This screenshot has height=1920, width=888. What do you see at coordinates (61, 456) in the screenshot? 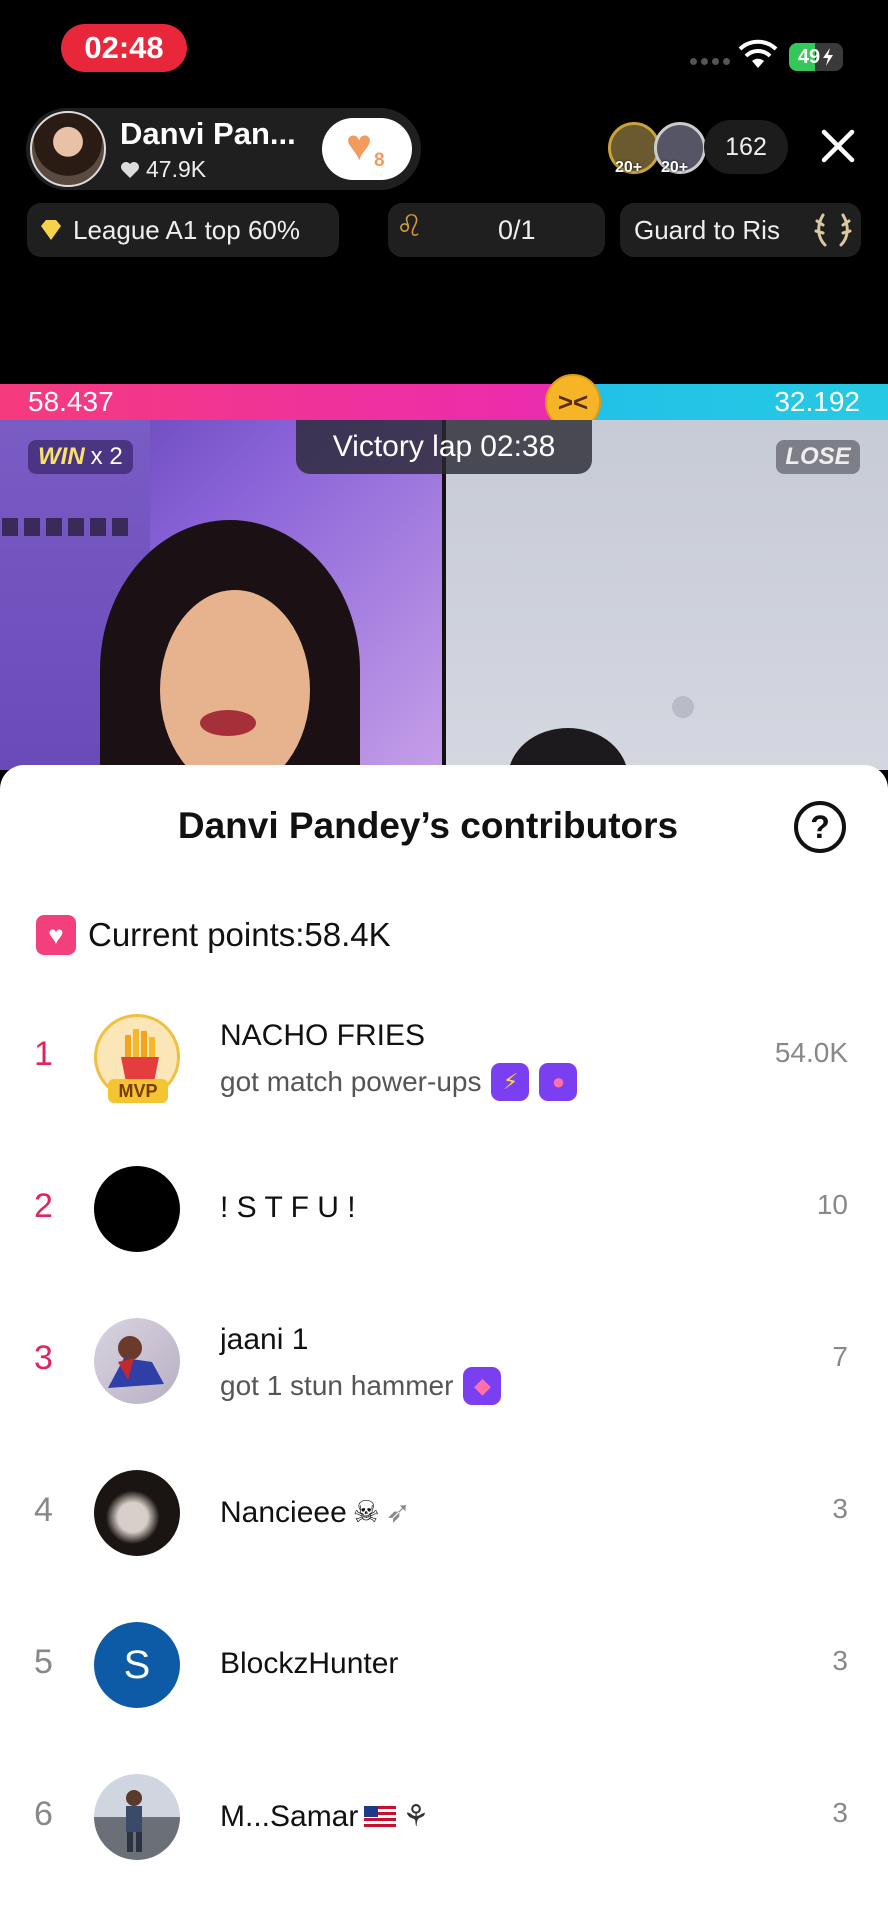
I see `win-label: WIN` at bounding box center [61, 456].